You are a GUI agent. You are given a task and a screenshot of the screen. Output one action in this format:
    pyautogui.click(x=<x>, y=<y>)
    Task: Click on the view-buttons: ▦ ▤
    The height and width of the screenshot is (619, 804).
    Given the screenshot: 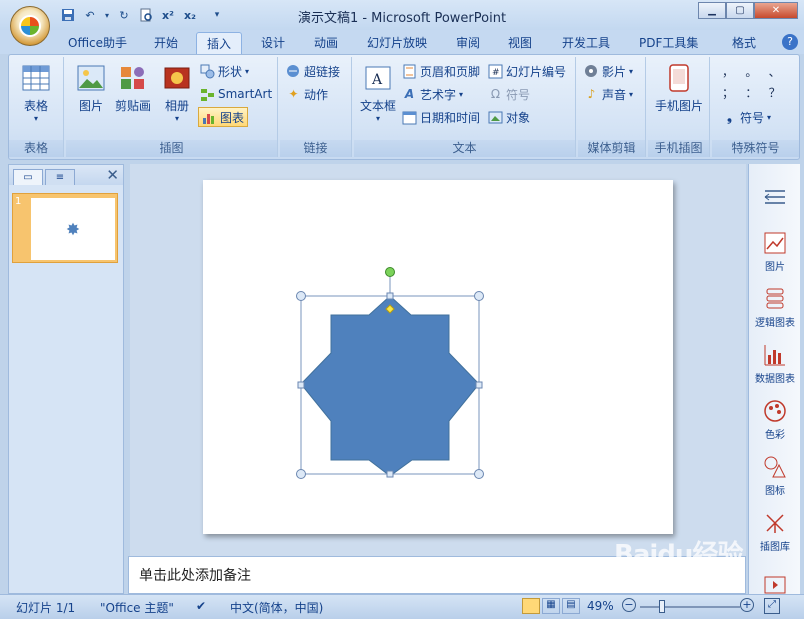 What is the action you would take?
    pyautogui.click(x=551, y=606)
    